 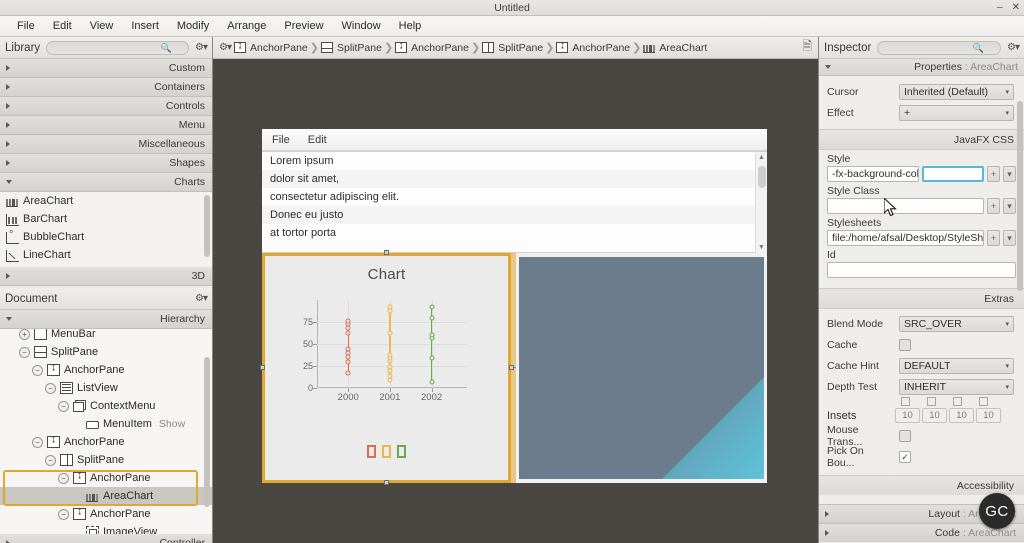 I want to click on close-button: ✕, so click(x=1016, y=8).